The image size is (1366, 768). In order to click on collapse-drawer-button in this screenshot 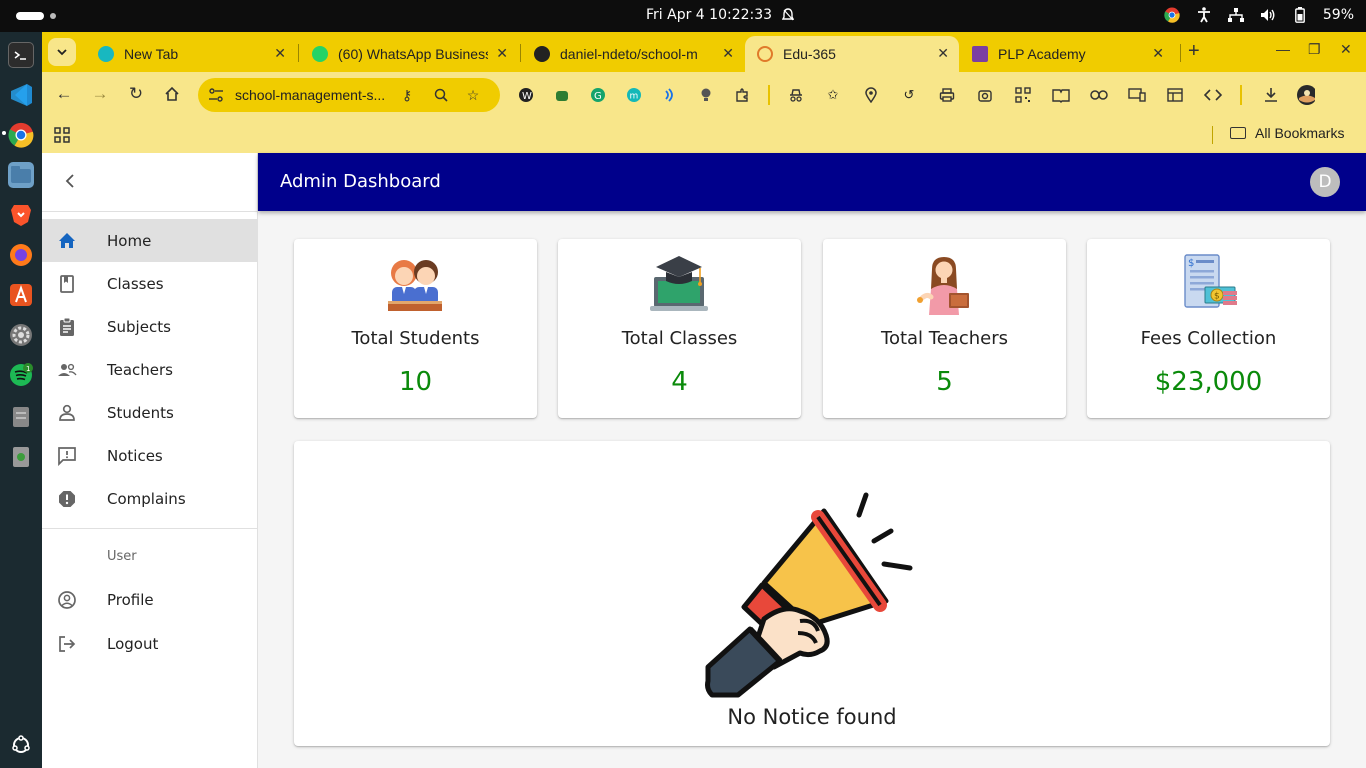, I will do `click(70, 181)`.